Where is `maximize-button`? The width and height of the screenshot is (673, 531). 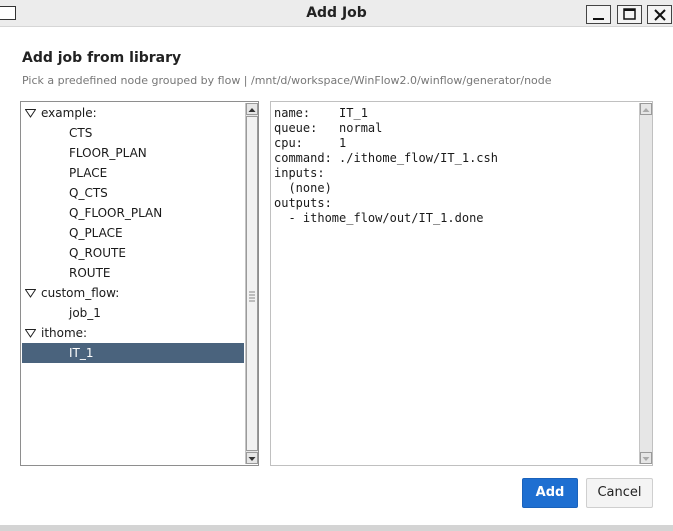 maximize-button is located at coordinates (629, 14).